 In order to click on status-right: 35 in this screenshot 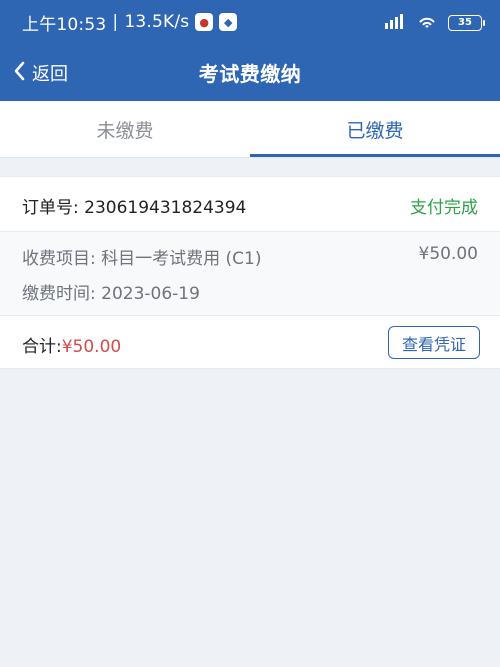, I will do `click(434, 23)`.